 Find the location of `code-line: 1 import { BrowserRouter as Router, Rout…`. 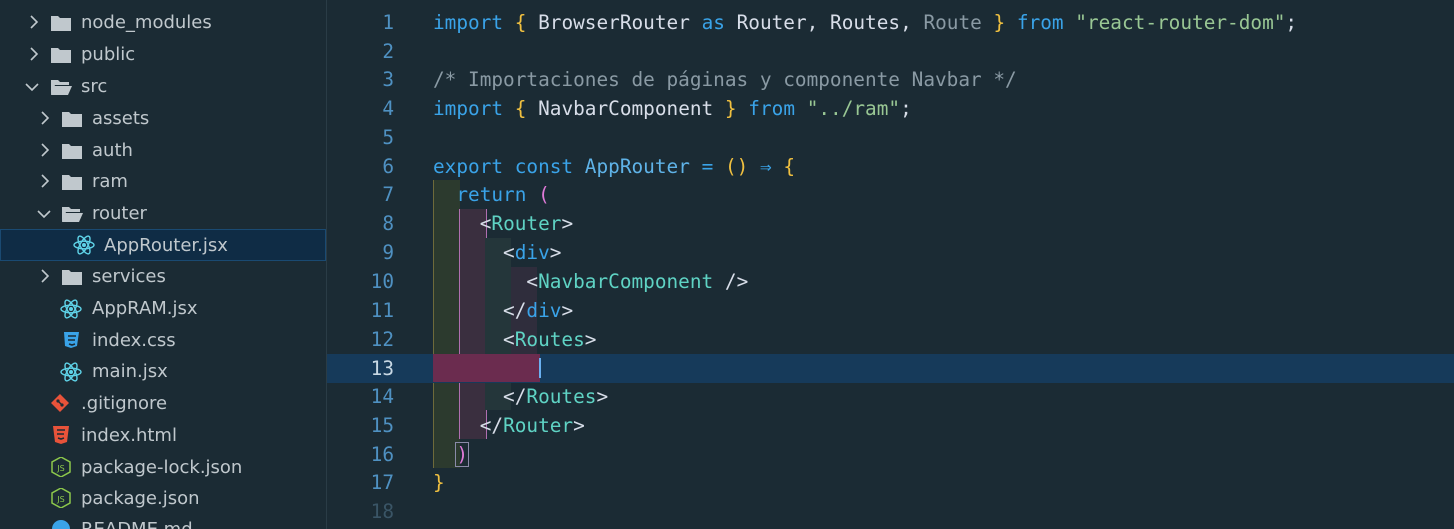

code-line: 1 import { BrowserRouter as Router, Rout… is located at coordinates (890, 22).